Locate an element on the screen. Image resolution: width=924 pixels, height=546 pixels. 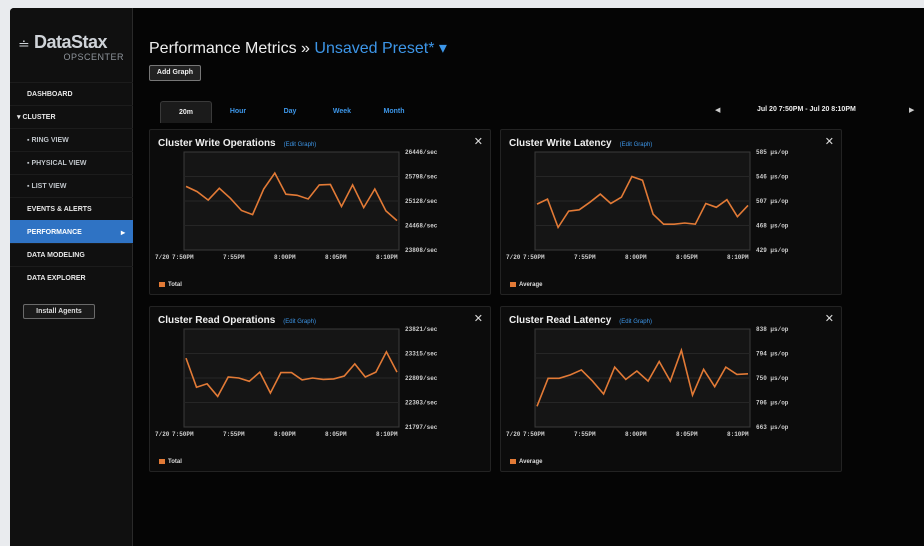
sidebar-item-dashboard: DASHBOARD is located at coordinates (71, 93).